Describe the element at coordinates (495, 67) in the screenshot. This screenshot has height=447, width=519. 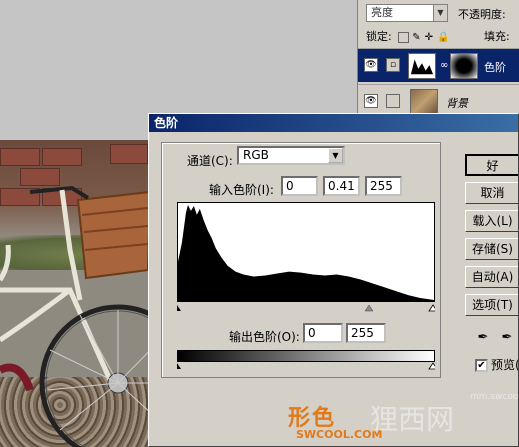
I see `layer-name: 色阶` at that location.